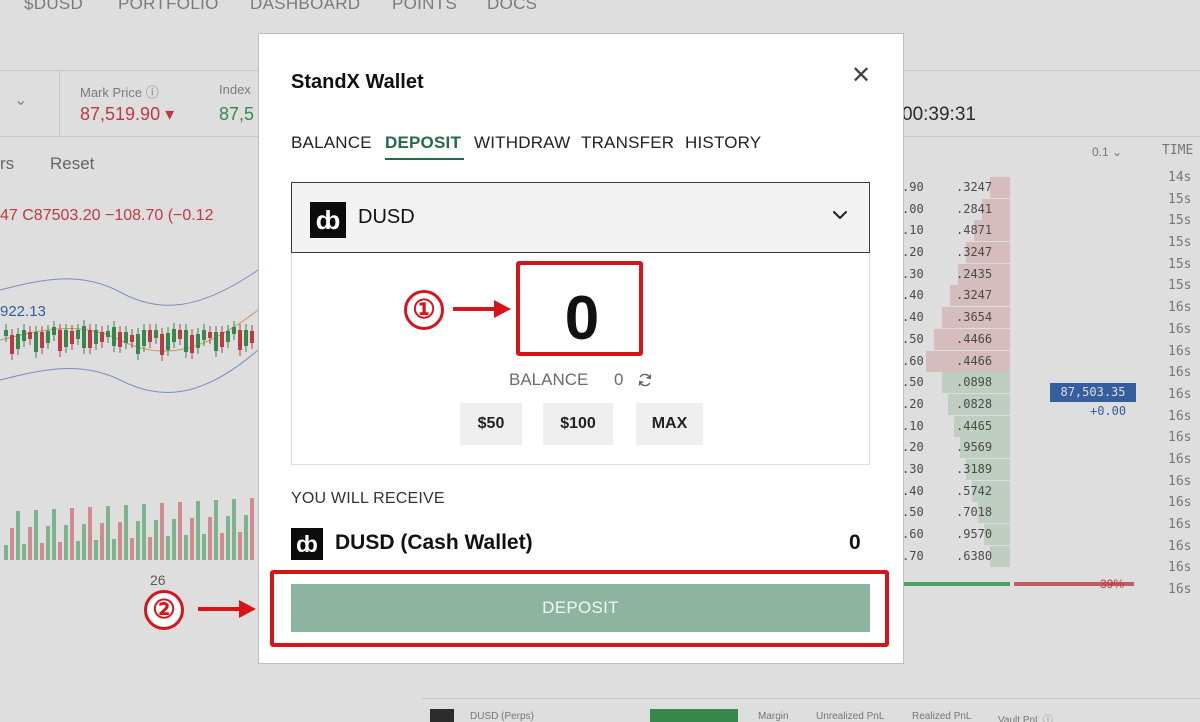  Describe the element at coordinates (619, 379) in the screenshot. I see `balance-value: 0` at that location.